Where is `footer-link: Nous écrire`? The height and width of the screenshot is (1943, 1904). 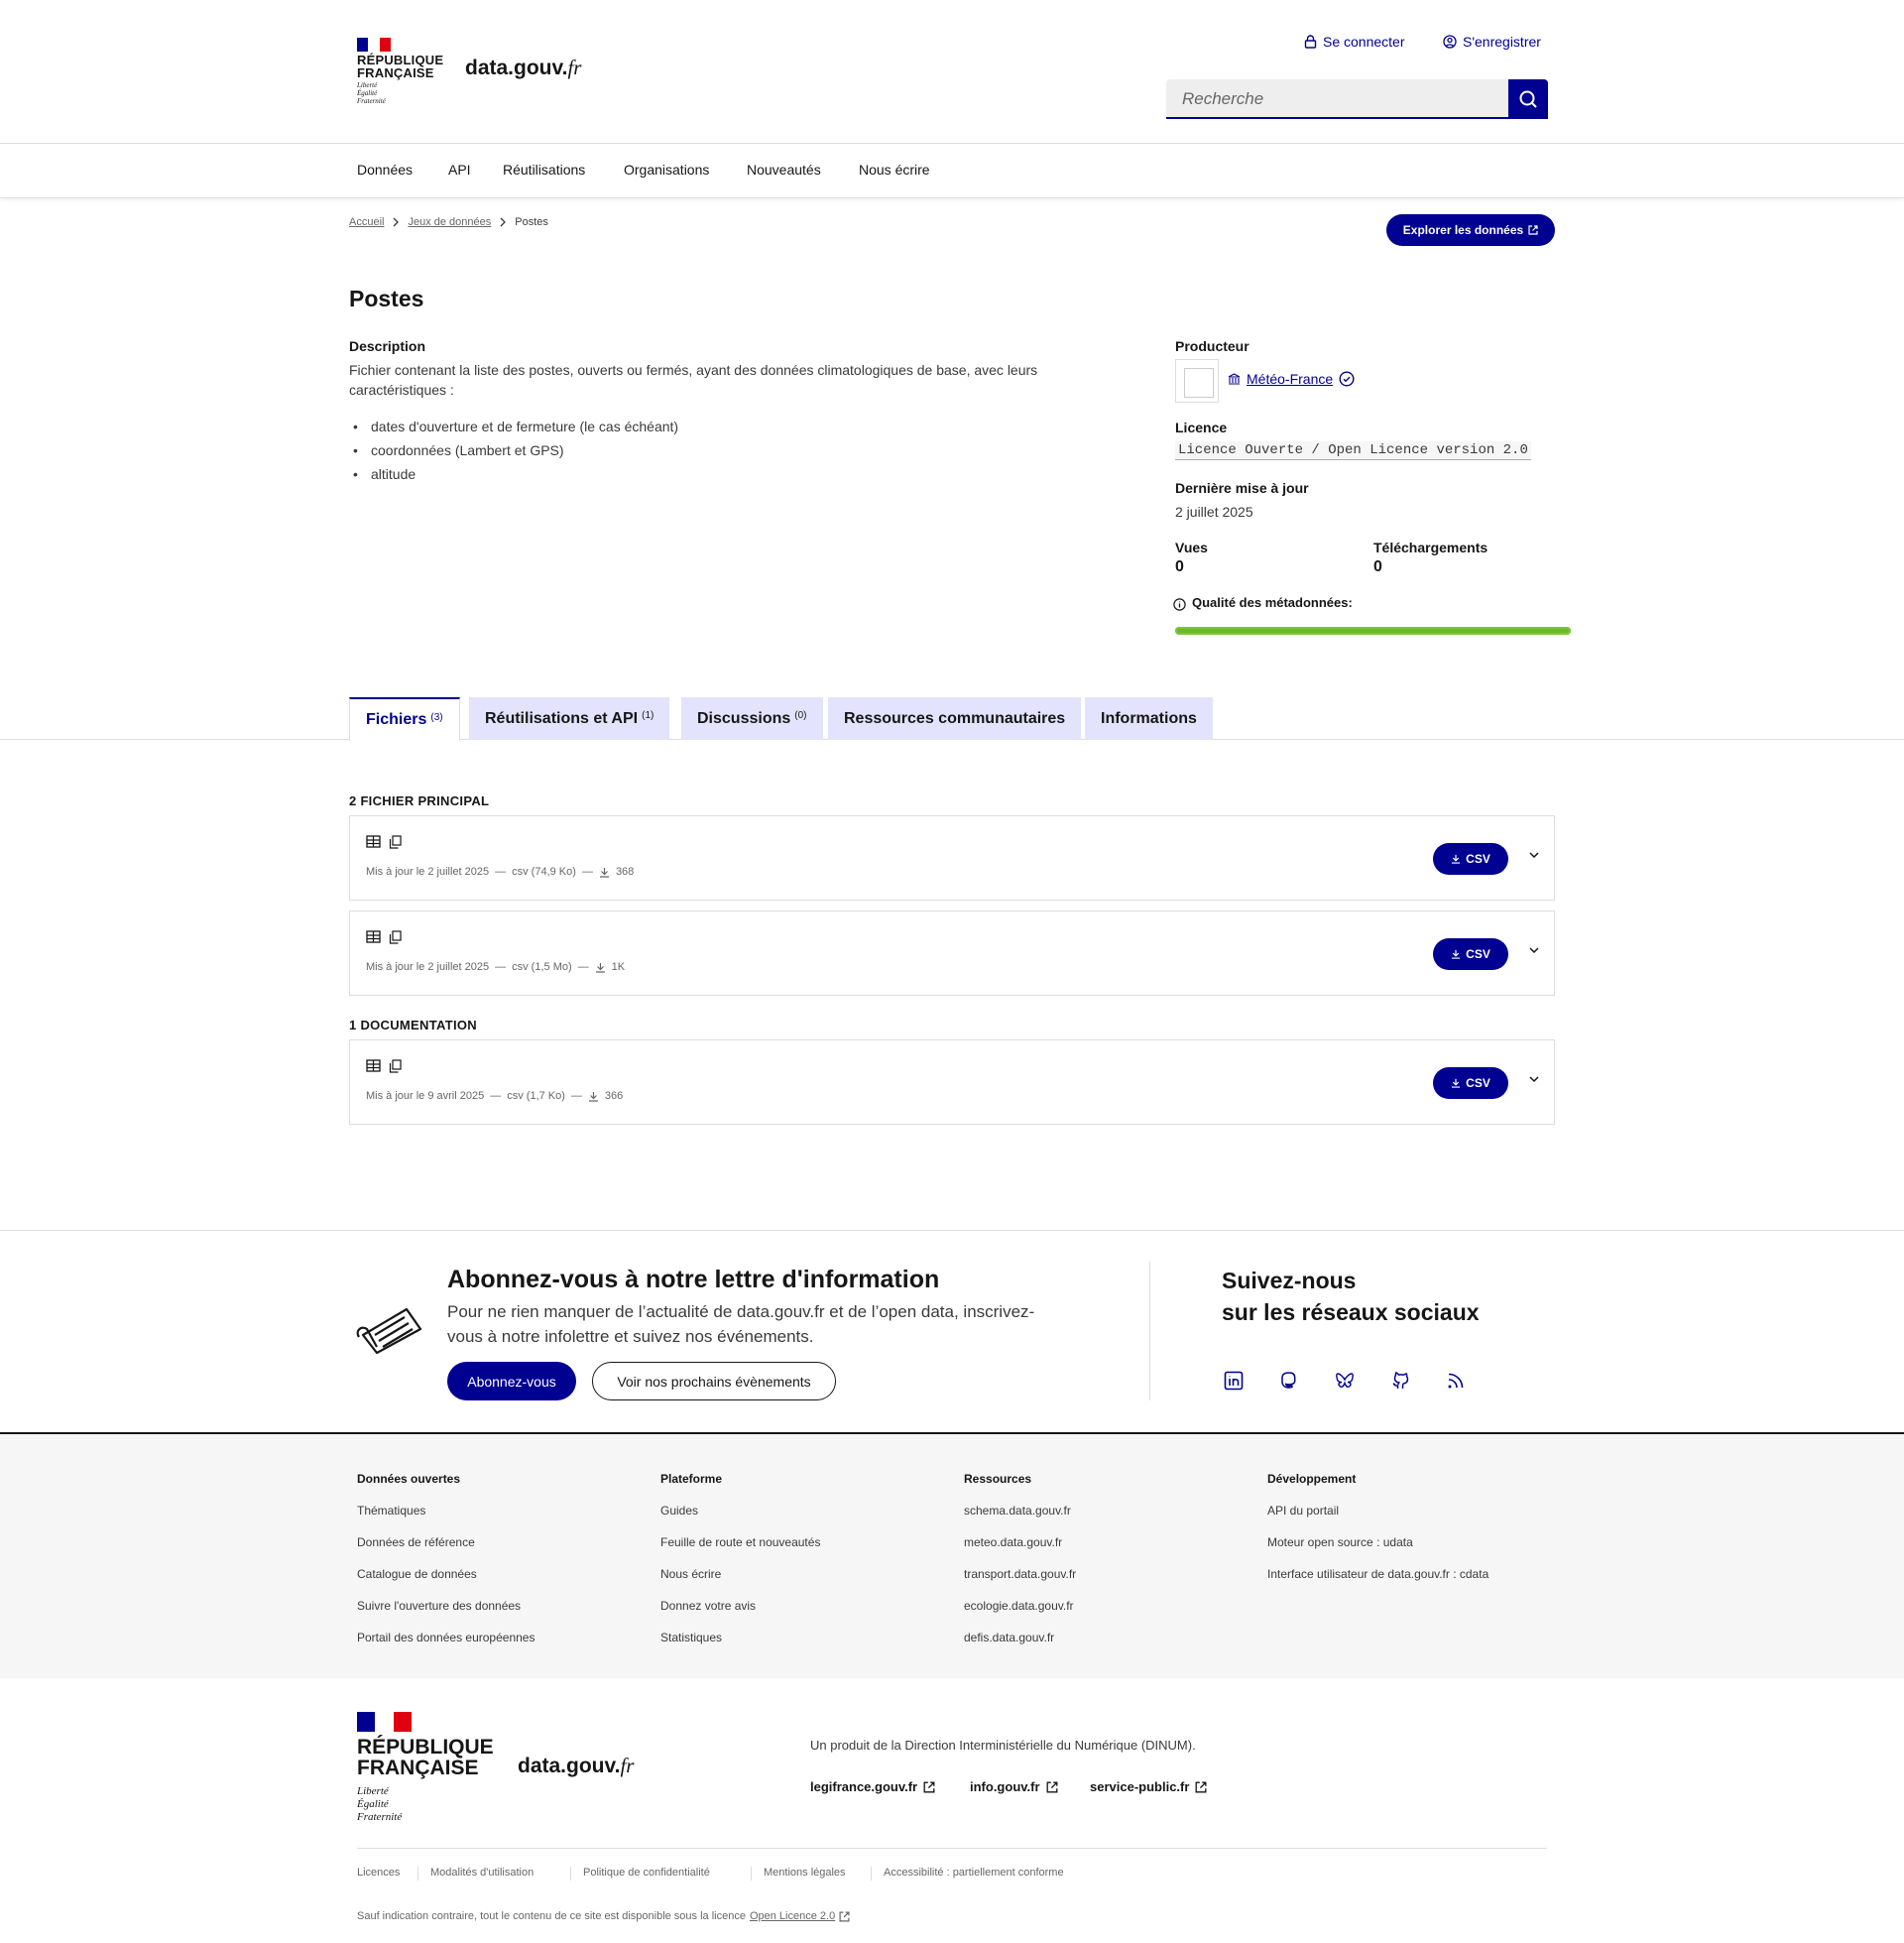 footer-link: Nous écrire is located at coordinates (690, 1574).